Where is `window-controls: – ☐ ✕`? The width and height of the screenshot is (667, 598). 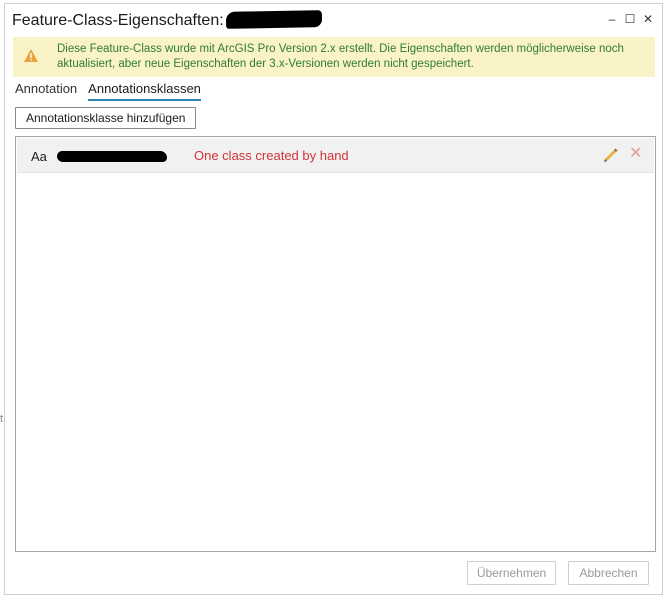 window-controls: – ☐ ✕ is located at coordinates (630, 19).